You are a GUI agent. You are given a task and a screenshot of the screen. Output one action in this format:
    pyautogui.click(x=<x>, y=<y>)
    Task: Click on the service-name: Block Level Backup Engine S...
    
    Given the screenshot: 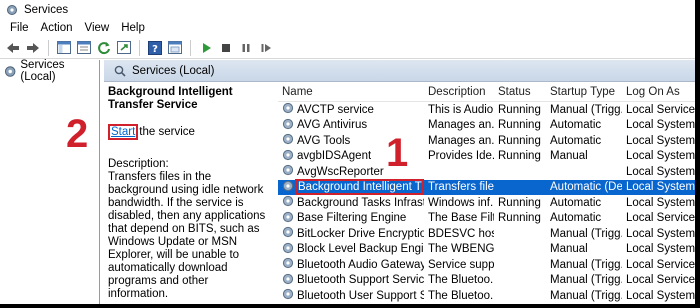 What is the action you would take?
    pyautogui.click(x=360, y=249)
    